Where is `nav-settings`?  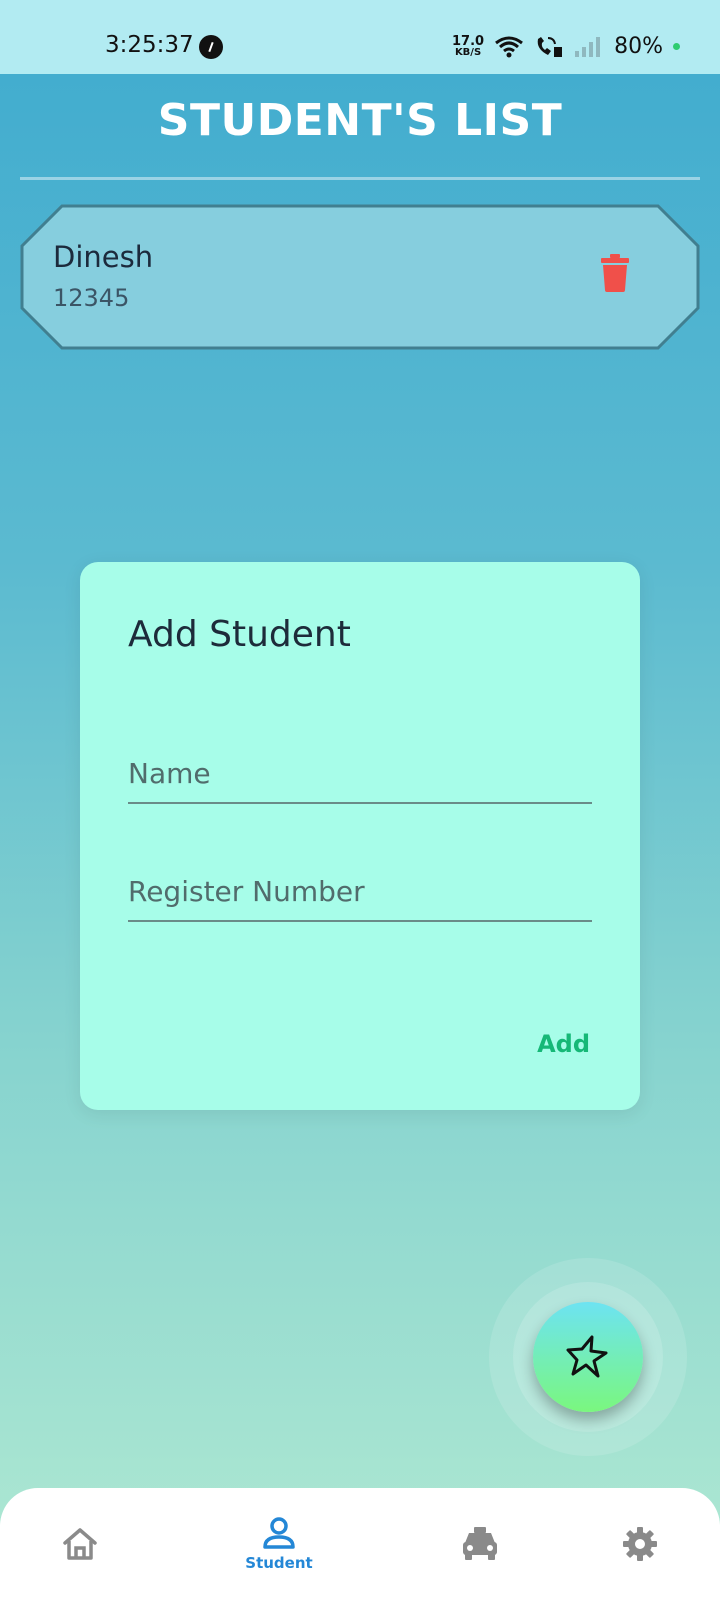
nav-settings is located at coordinates (640, 1544).